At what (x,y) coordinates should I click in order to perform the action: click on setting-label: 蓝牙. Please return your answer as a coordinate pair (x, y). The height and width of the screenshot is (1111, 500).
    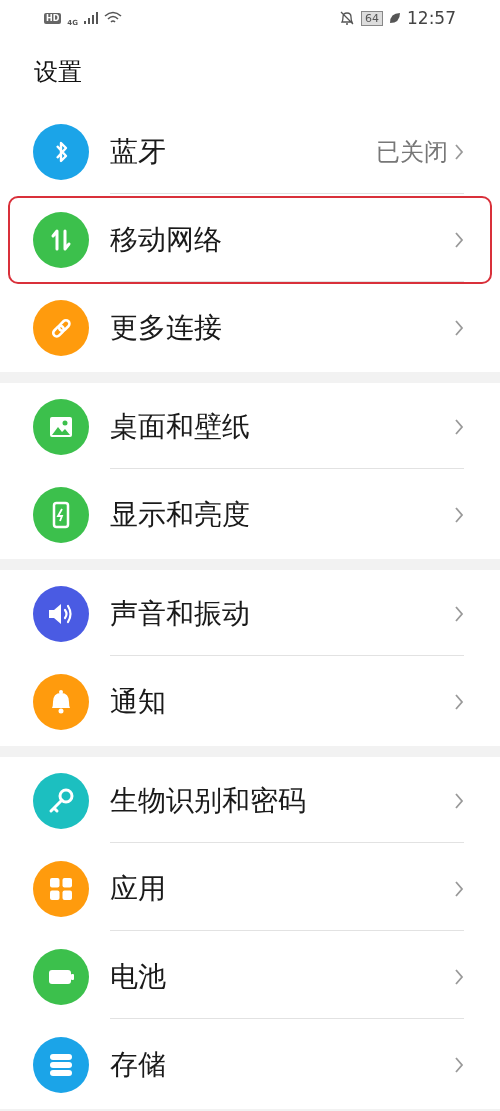
    Looking at the image, I should click on (243, 151).